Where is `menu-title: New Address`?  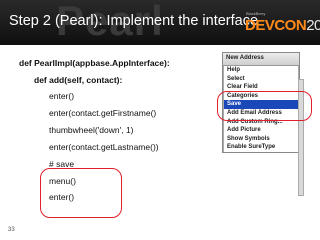
menu-title: New Address is located at coordinates (261, 59).